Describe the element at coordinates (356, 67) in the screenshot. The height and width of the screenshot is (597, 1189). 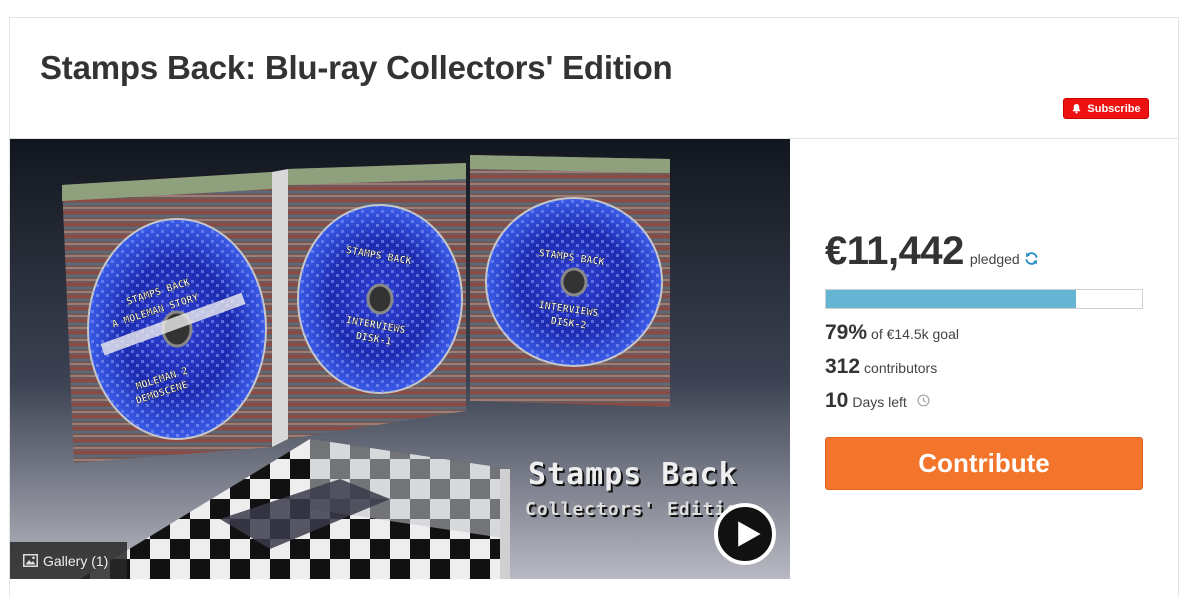
I see `campaign-title: Stamps Back: Blu-ray Collectors' Edition` at that location.